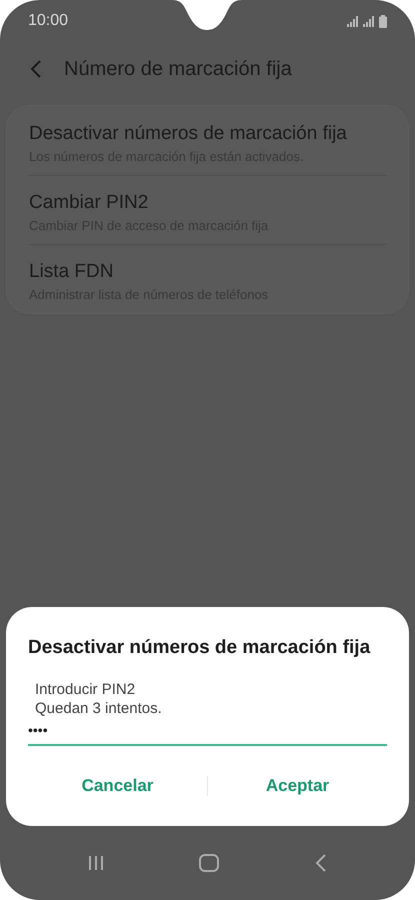 This screenshot has width=415, height=900. Describe the element at coordinates (48, 21) in the screenshot. I see `status-time: 10:00` at that location.